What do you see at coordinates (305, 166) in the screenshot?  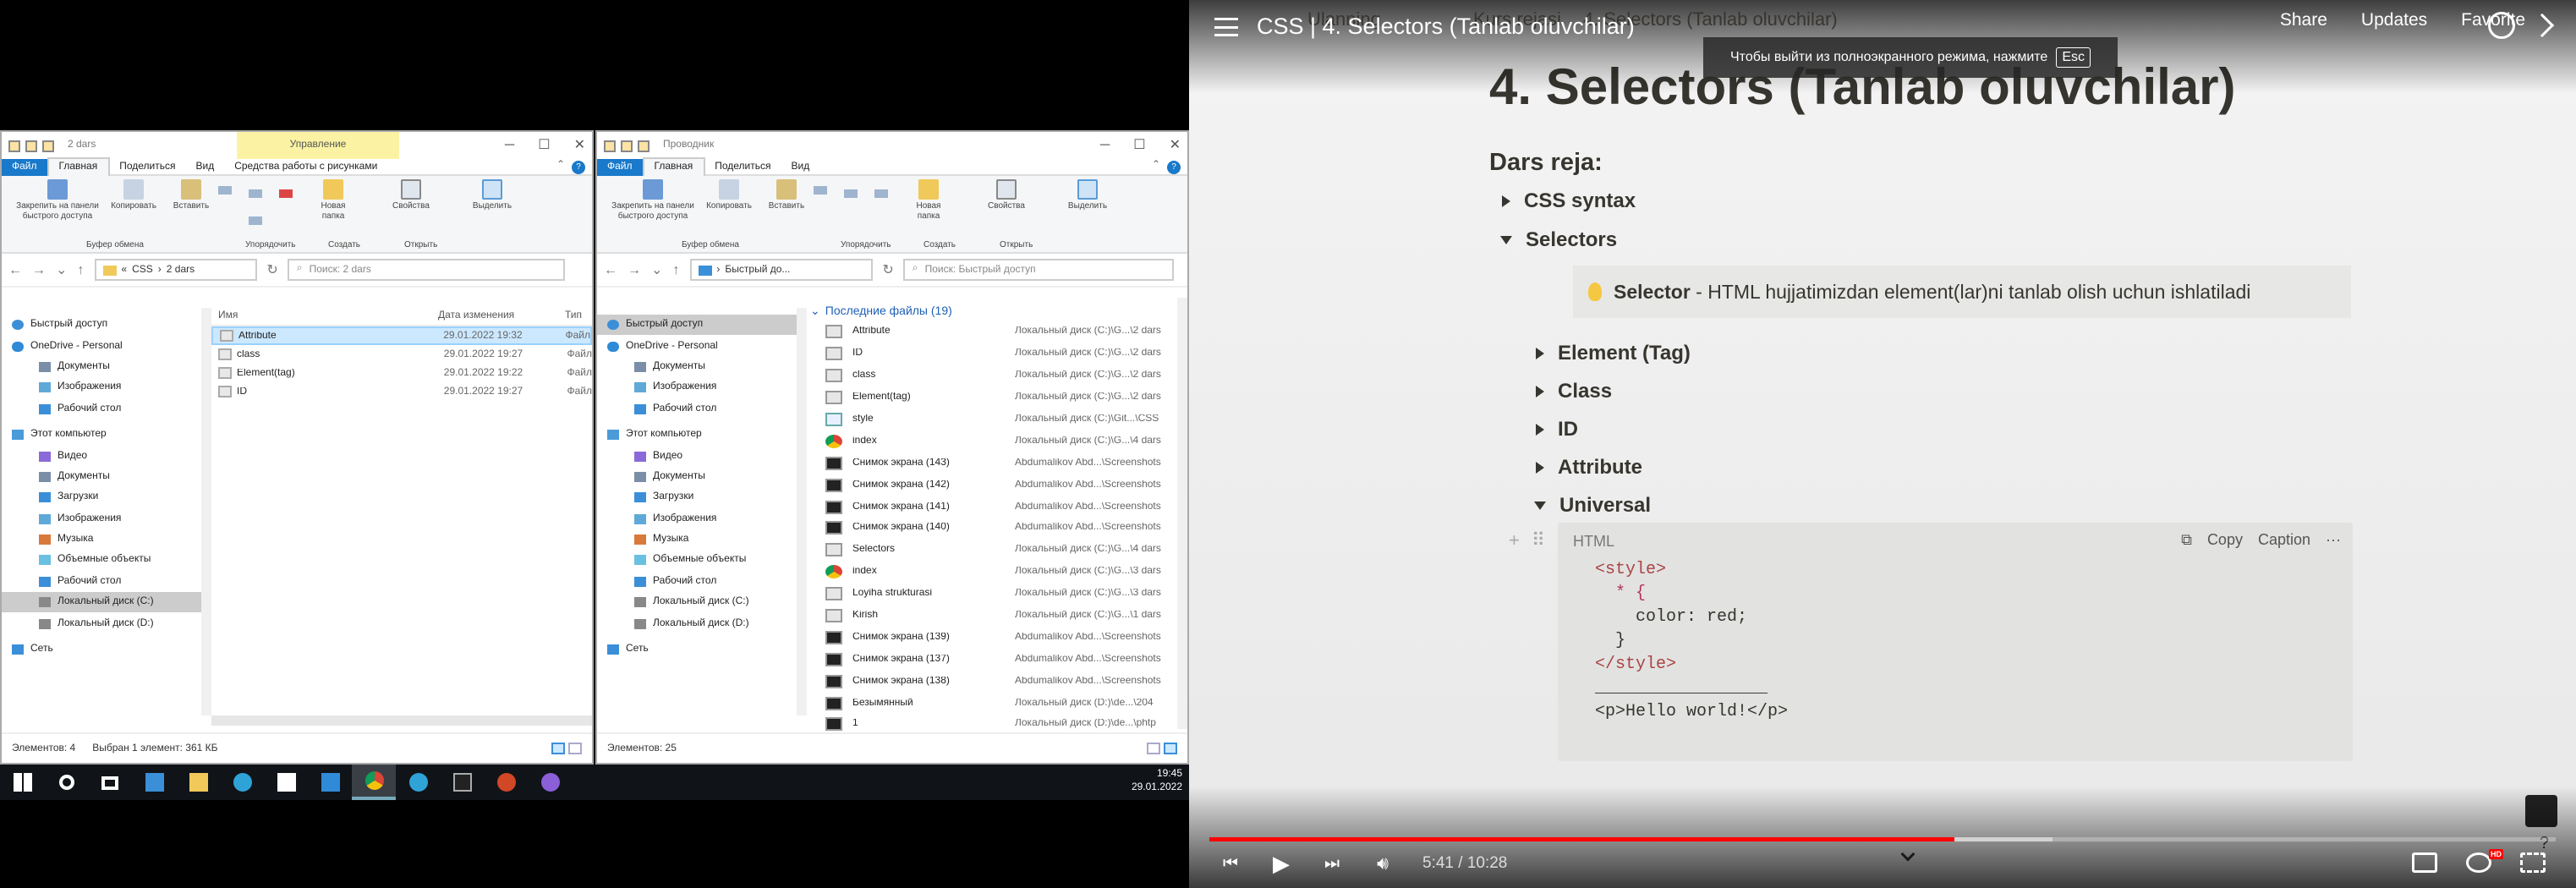 I see `tab-picture-tools: Средства работы с рисунками` at bounding box center [305, 166].